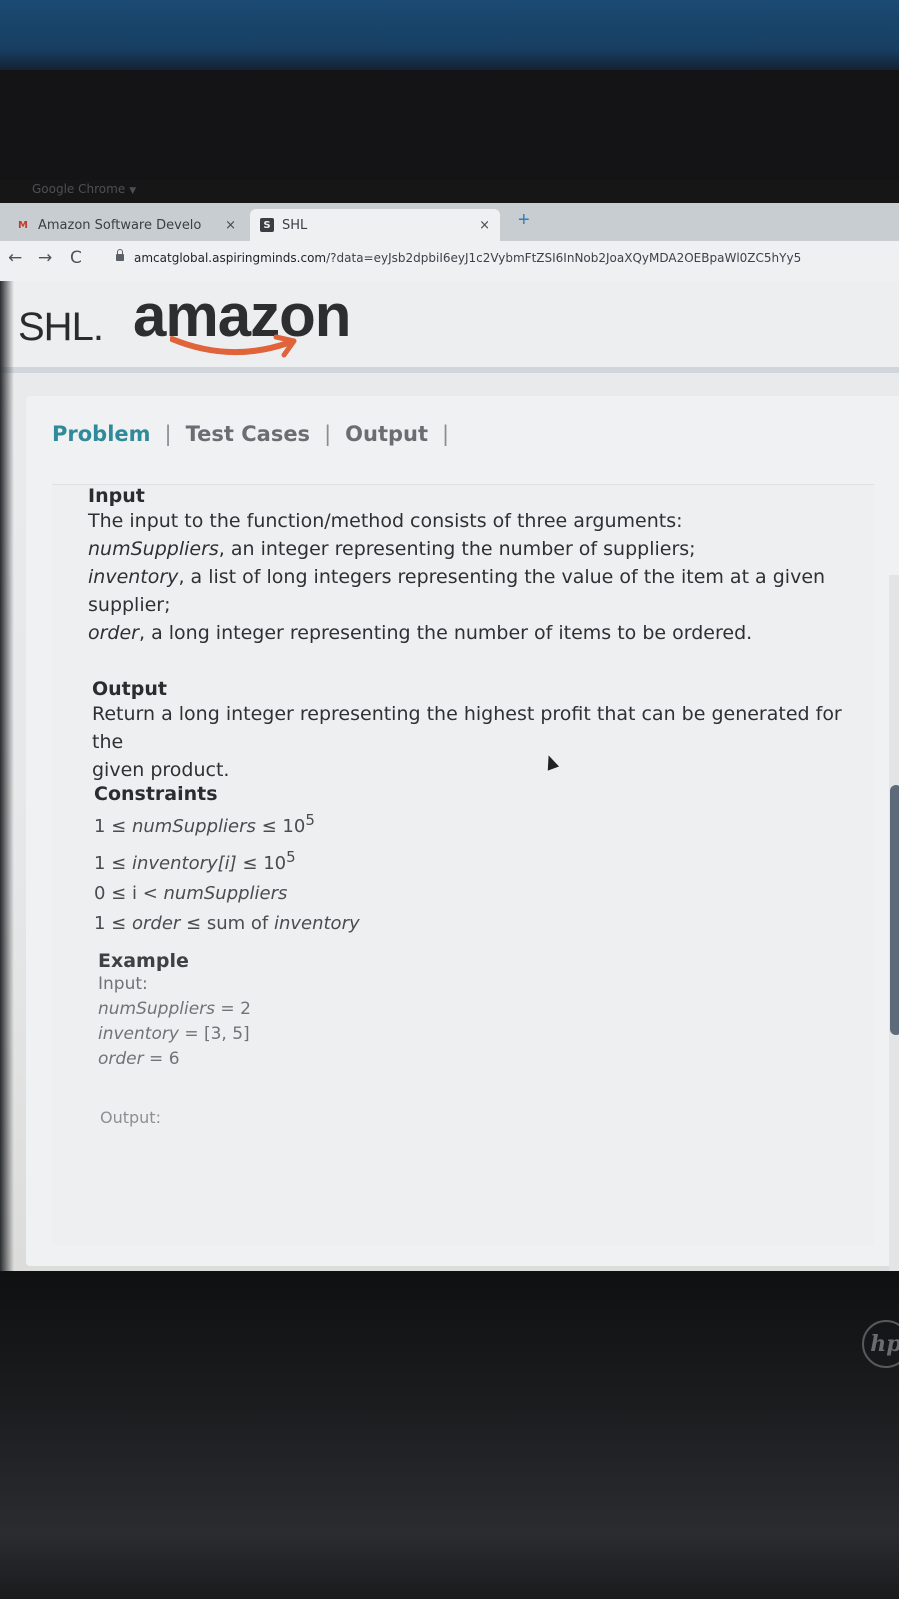  What do you see at coordinates (139, 1059) in the screenshot?
I see `example-line: order = 6` at bounding box center [139, 1059].